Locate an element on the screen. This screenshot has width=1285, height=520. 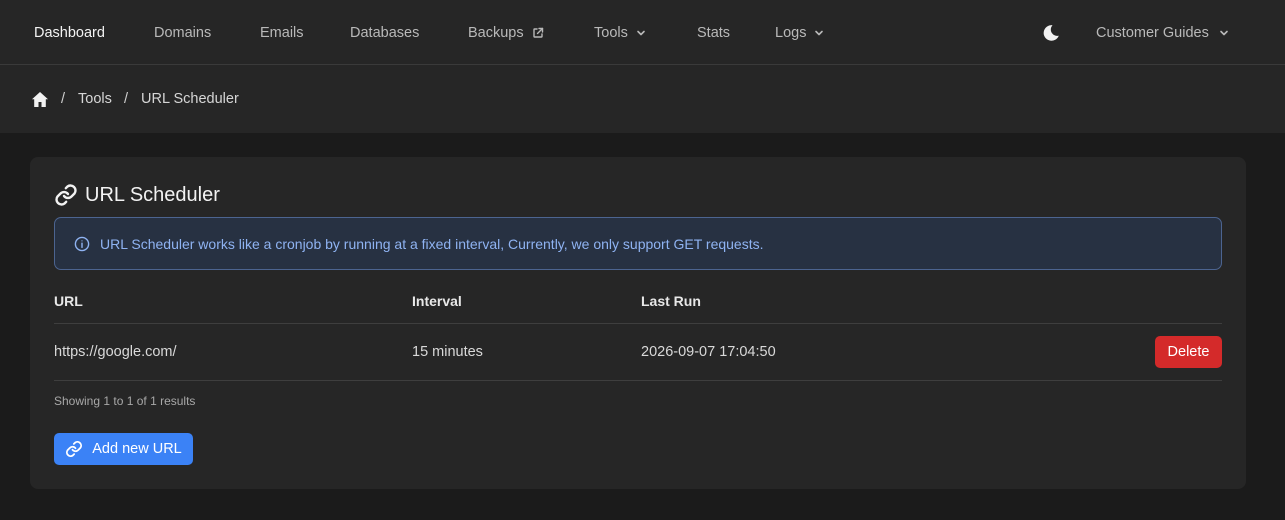
table-row-divider is located at coordinates (638, 380).